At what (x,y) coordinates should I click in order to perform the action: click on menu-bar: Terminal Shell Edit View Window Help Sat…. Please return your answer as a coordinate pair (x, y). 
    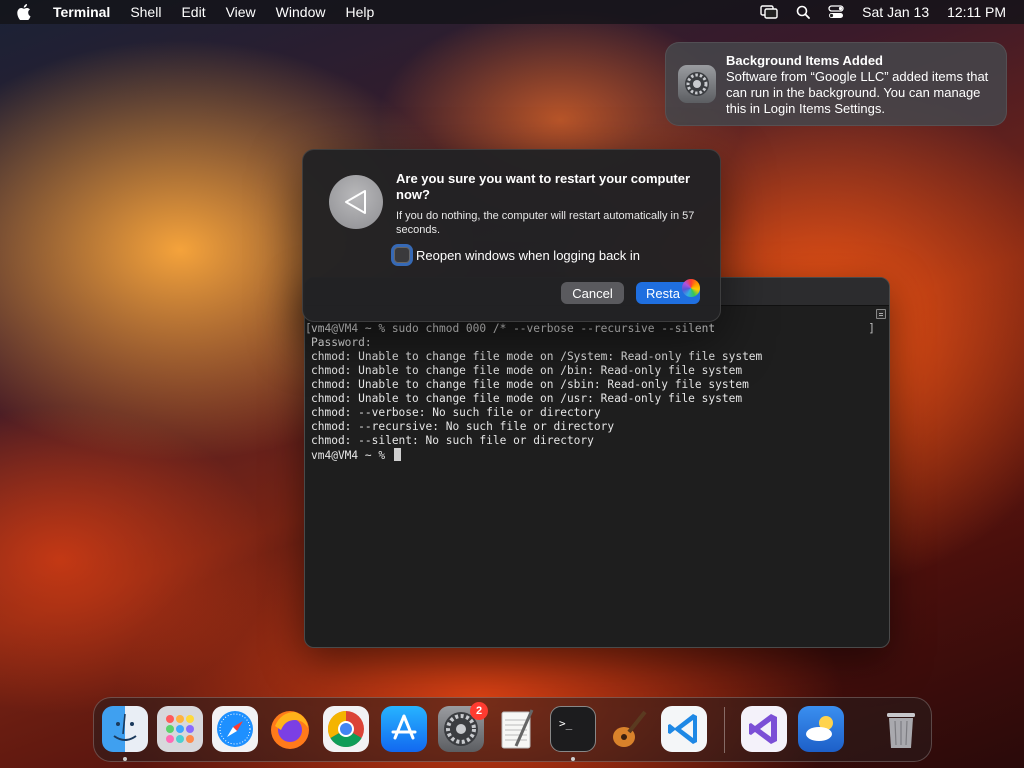
    Looking at the image, I should click on (512, 12).